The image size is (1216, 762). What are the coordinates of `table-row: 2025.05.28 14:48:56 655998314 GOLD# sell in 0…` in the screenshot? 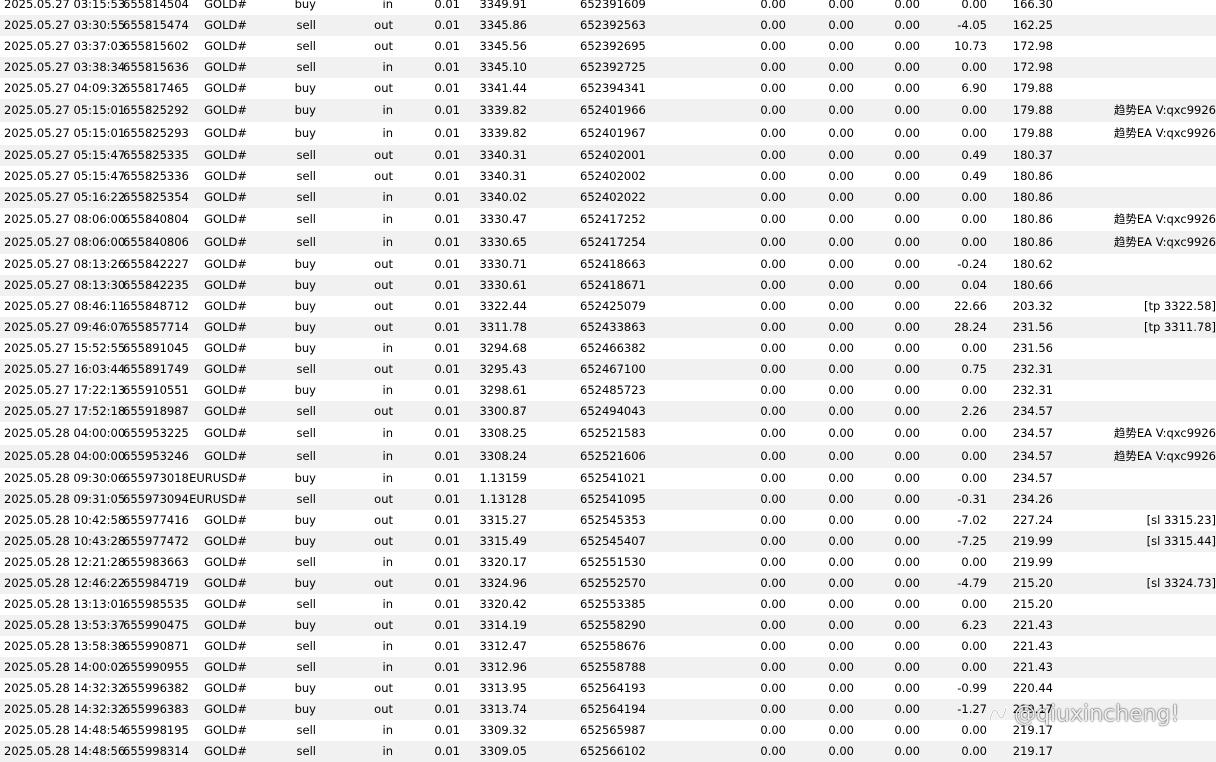 It's located at (608, 751).